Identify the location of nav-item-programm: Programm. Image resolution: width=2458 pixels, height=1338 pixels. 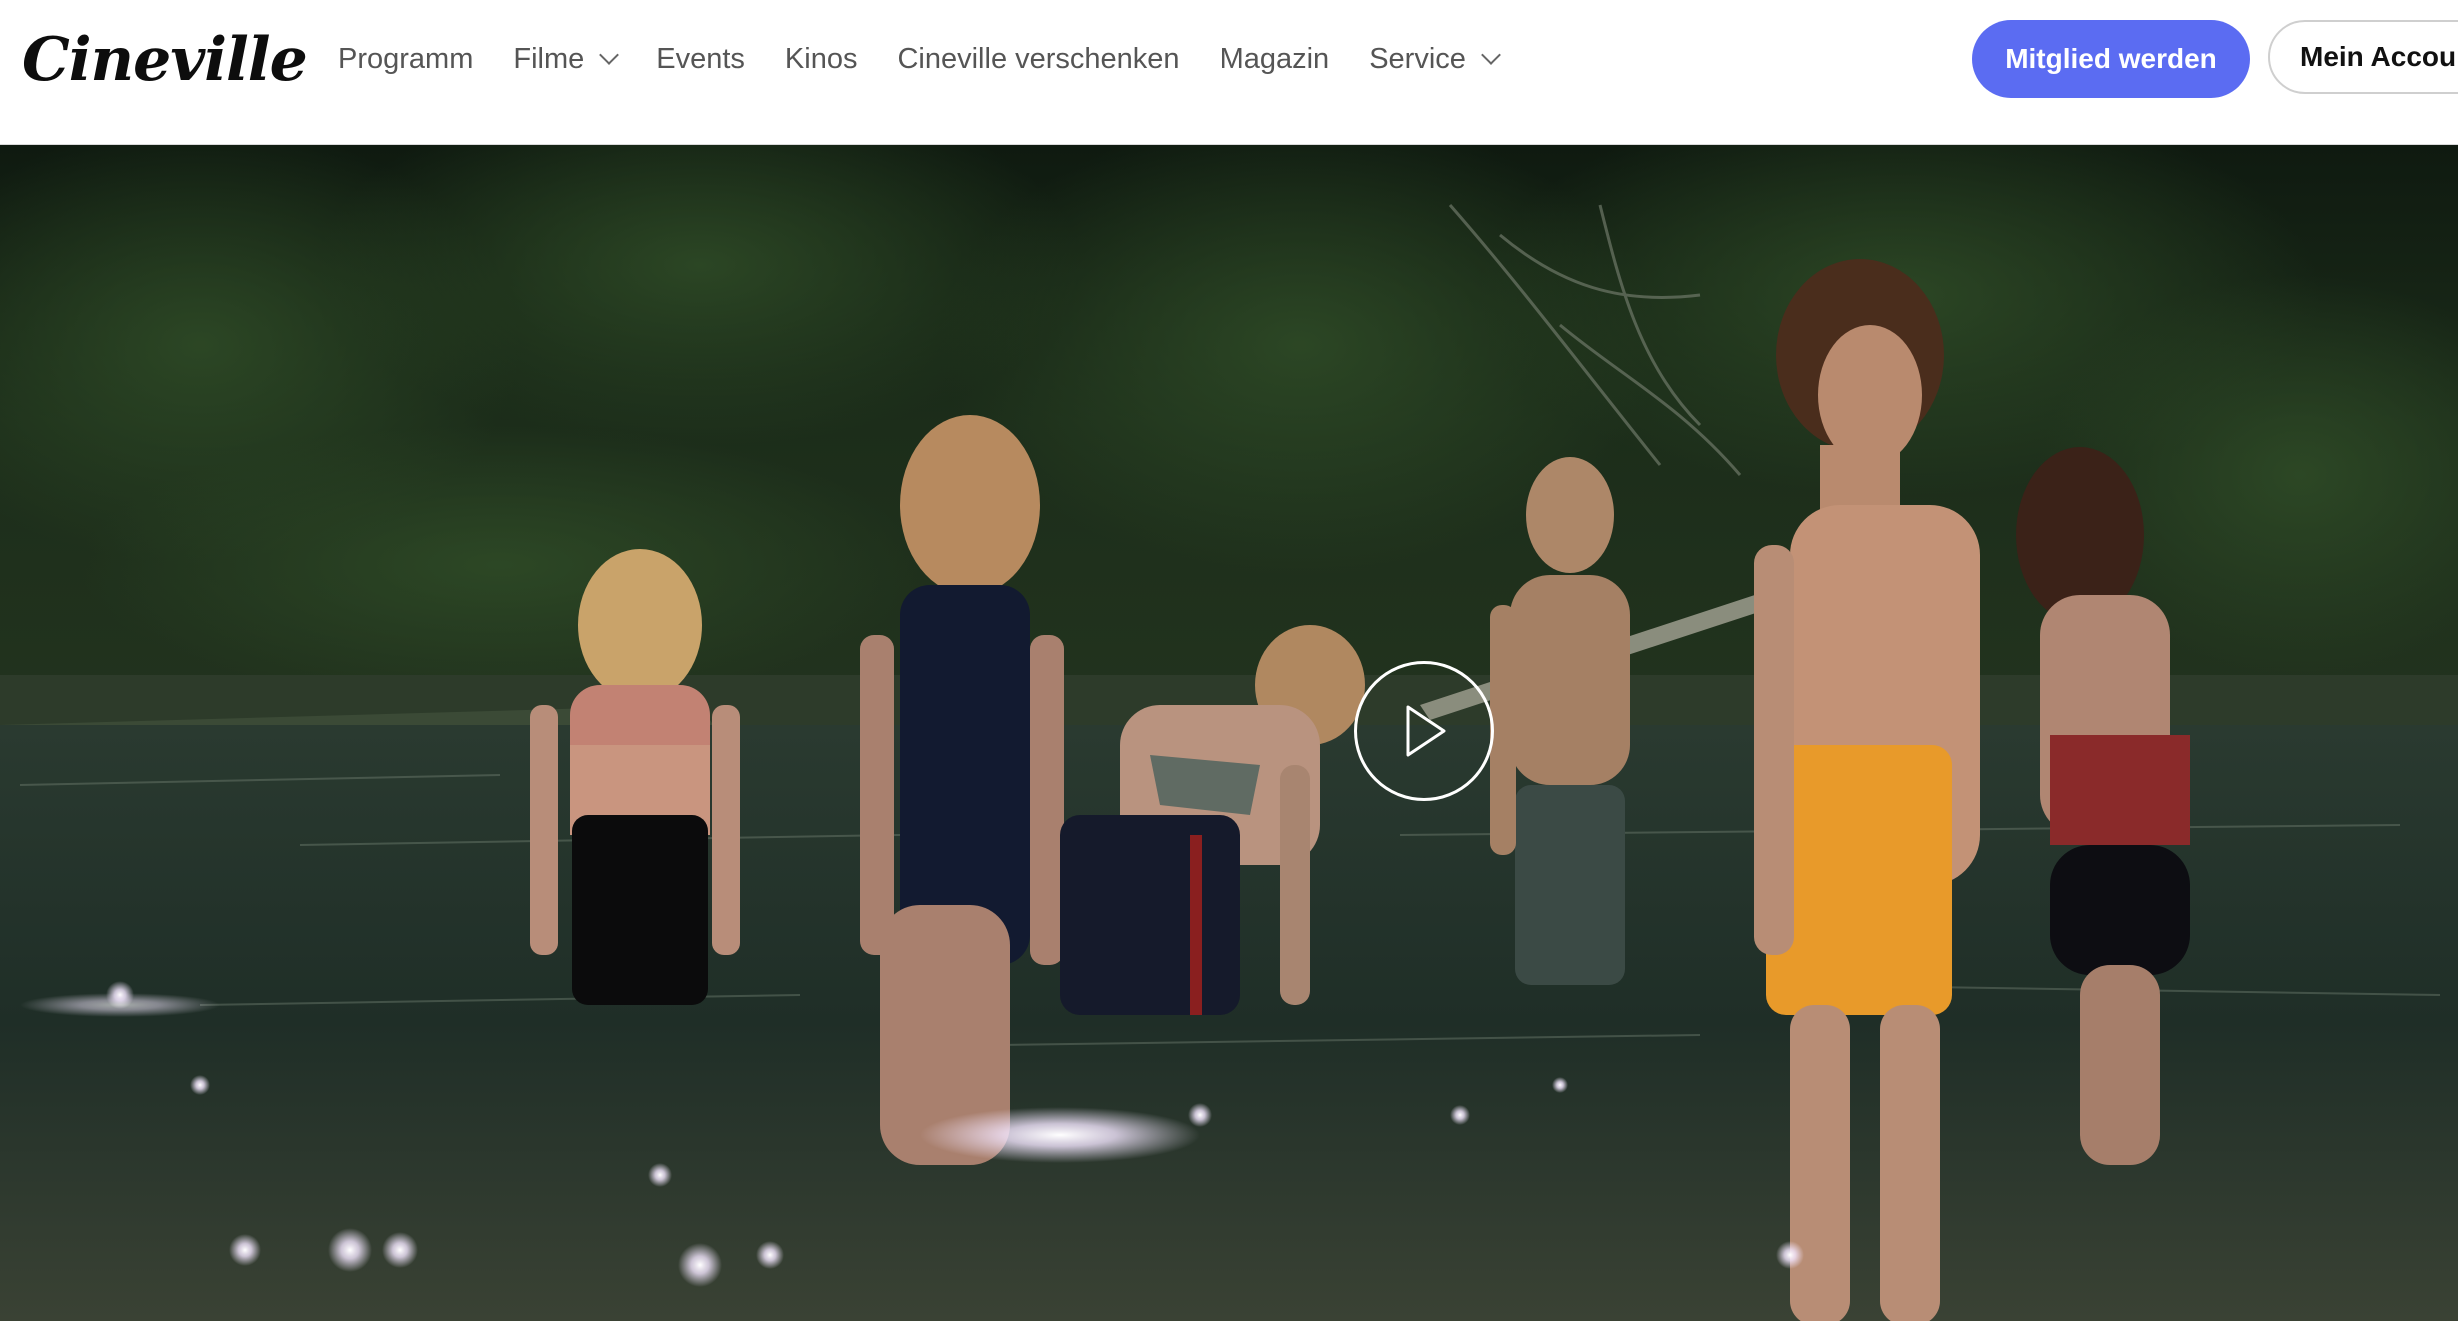
(405, 59).